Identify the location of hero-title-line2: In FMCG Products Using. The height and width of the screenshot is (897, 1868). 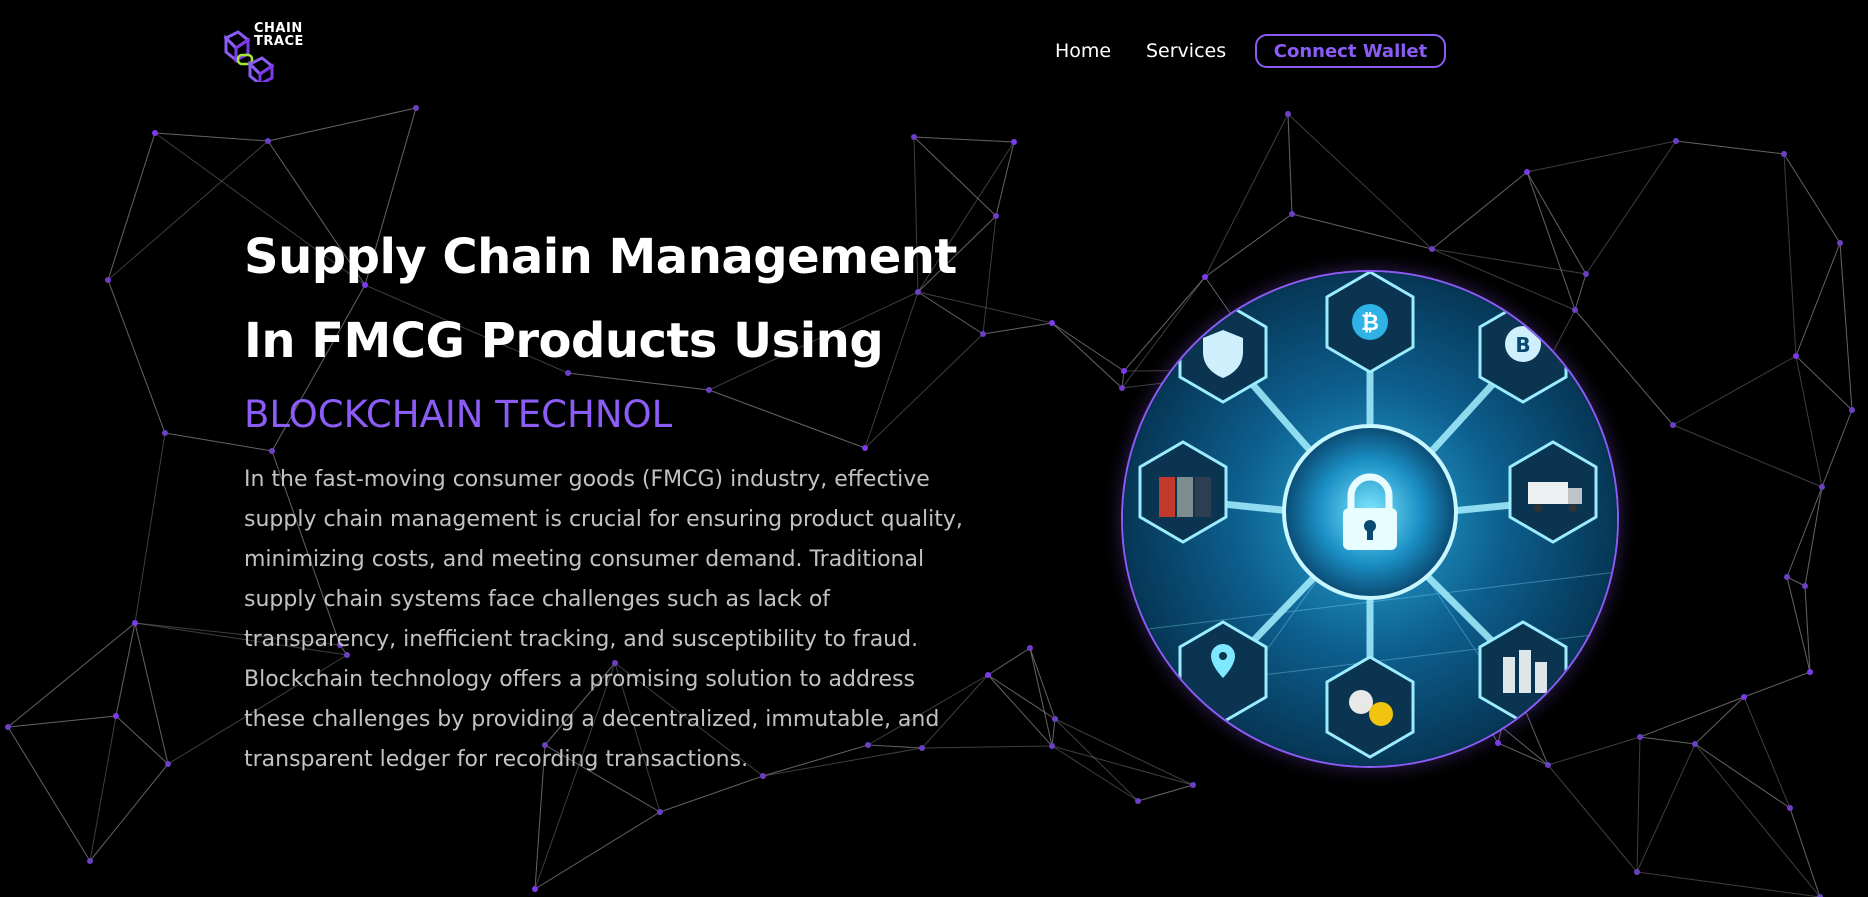
(564, 341).